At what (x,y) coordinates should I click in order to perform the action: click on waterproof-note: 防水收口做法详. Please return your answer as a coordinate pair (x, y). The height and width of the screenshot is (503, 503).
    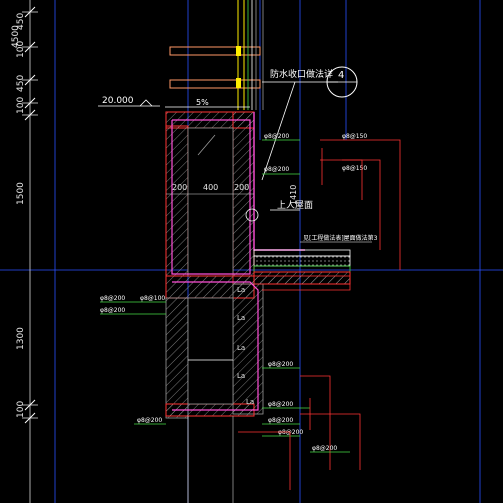
    Looking at the image, I should click on (301, 74).